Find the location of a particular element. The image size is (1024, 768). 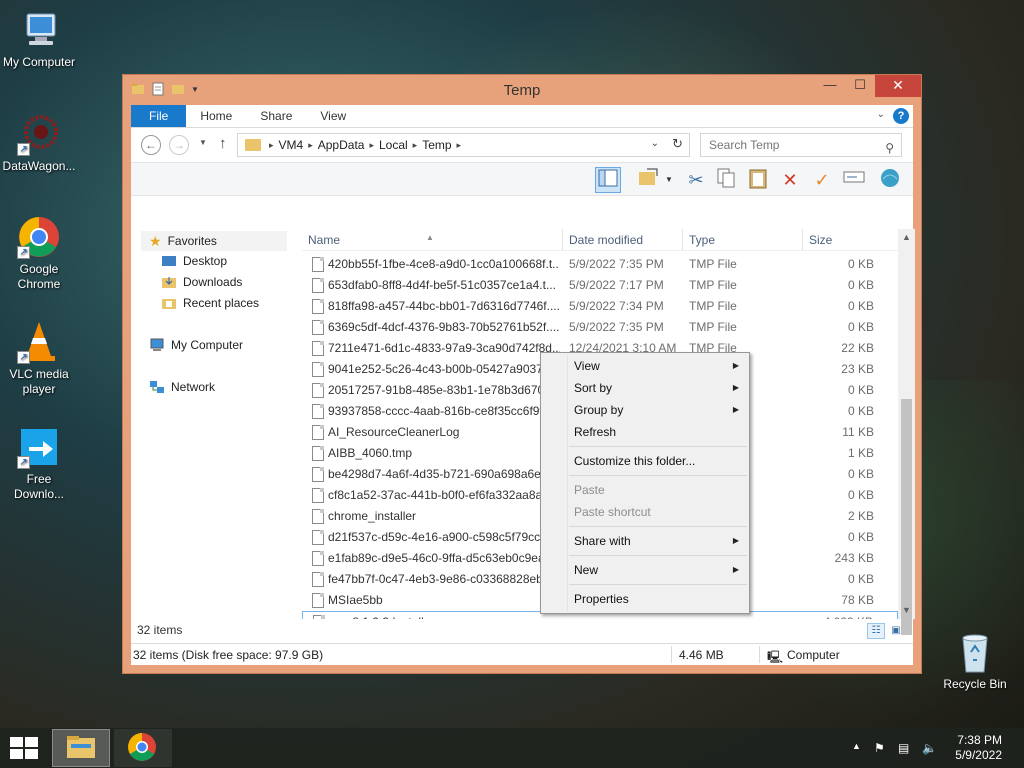

help-icon: ? is located at coordinates (901, 116).